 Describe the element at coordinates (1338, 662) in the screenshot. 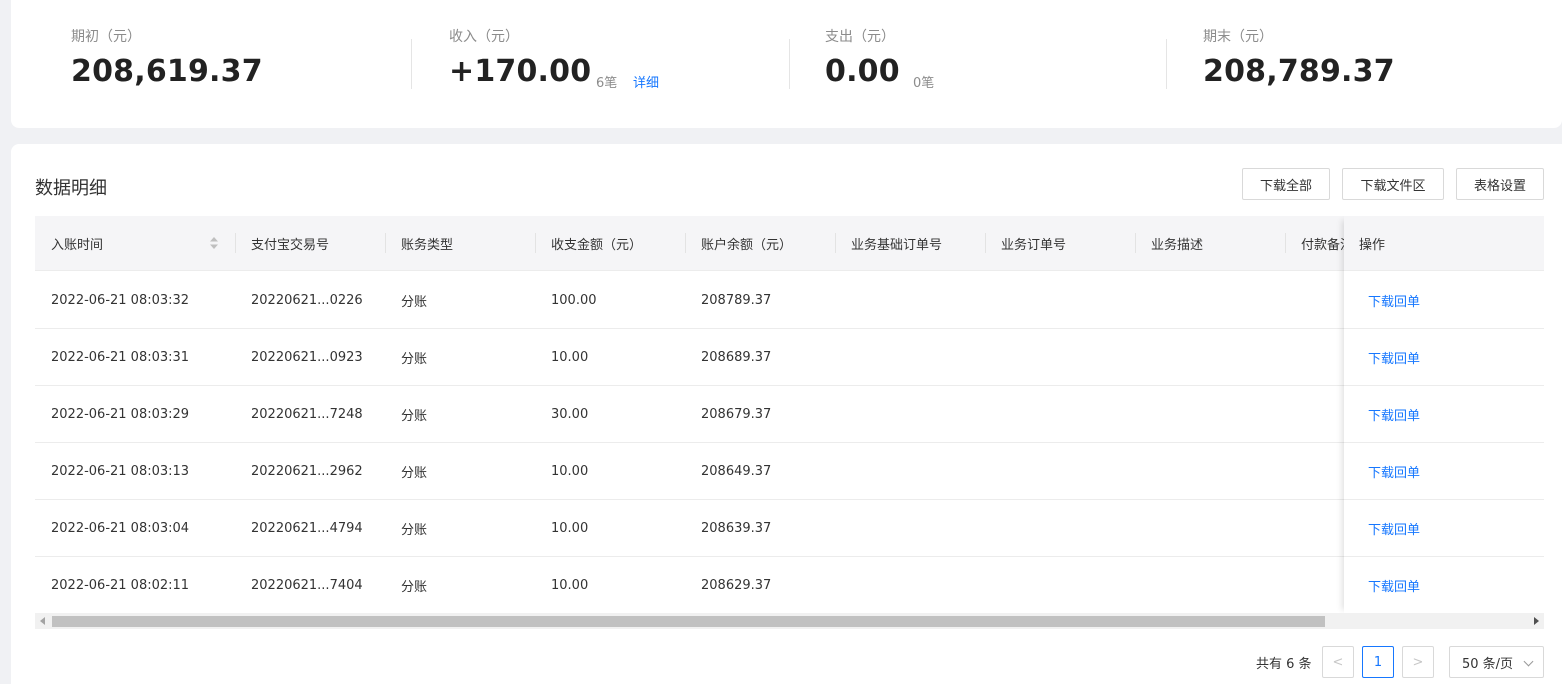

I see `prev-page-button: <` at that location.